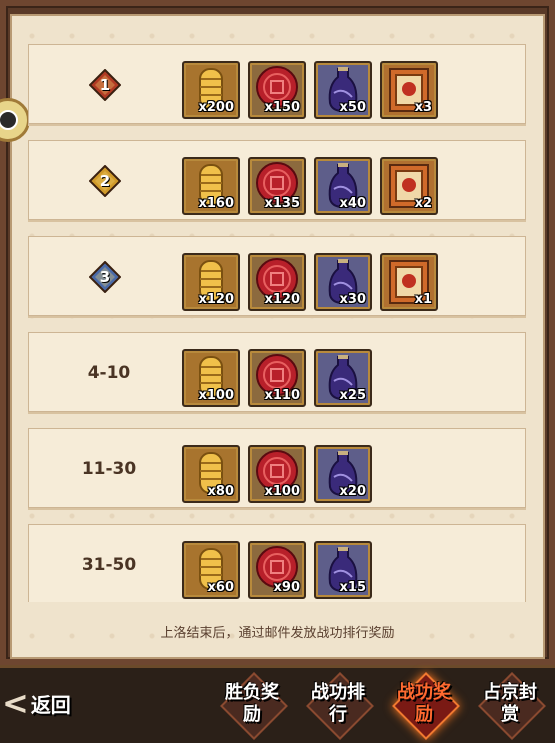 The height and width of the screenshot is (743, 555). I want to click on reward-notice: 上洛结束后，通过邮件发放战功排行奖励, so click(277, 633).